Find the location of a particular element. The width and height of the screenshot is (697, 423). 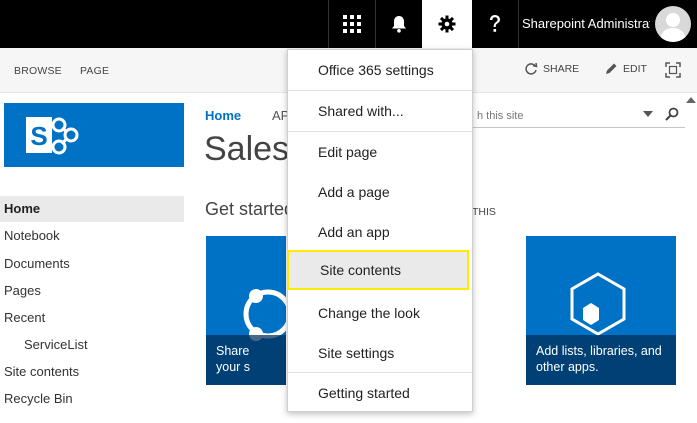

nav-item-servicelist: ServiceList is located at coordinates (92, 345).